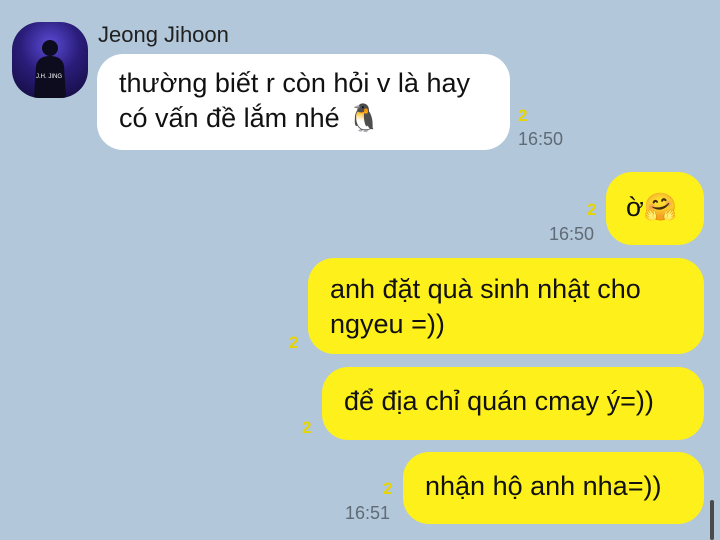  I want to click on avatar-text: J.H. JING, so click(49, 77).